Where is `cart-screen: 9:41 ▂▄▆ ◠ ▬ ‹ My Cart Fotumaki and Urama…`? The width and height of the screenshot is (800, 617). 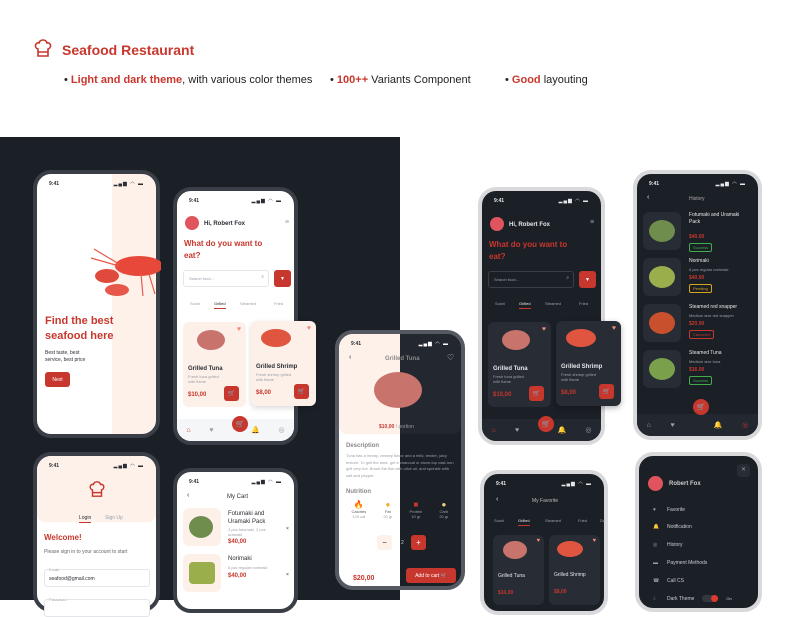
cart-screen: 9:41 ▂▄▆ ◠ ▬ ‹ My Cart Fotumaki and Urama… is located at coordinates (235, 540).